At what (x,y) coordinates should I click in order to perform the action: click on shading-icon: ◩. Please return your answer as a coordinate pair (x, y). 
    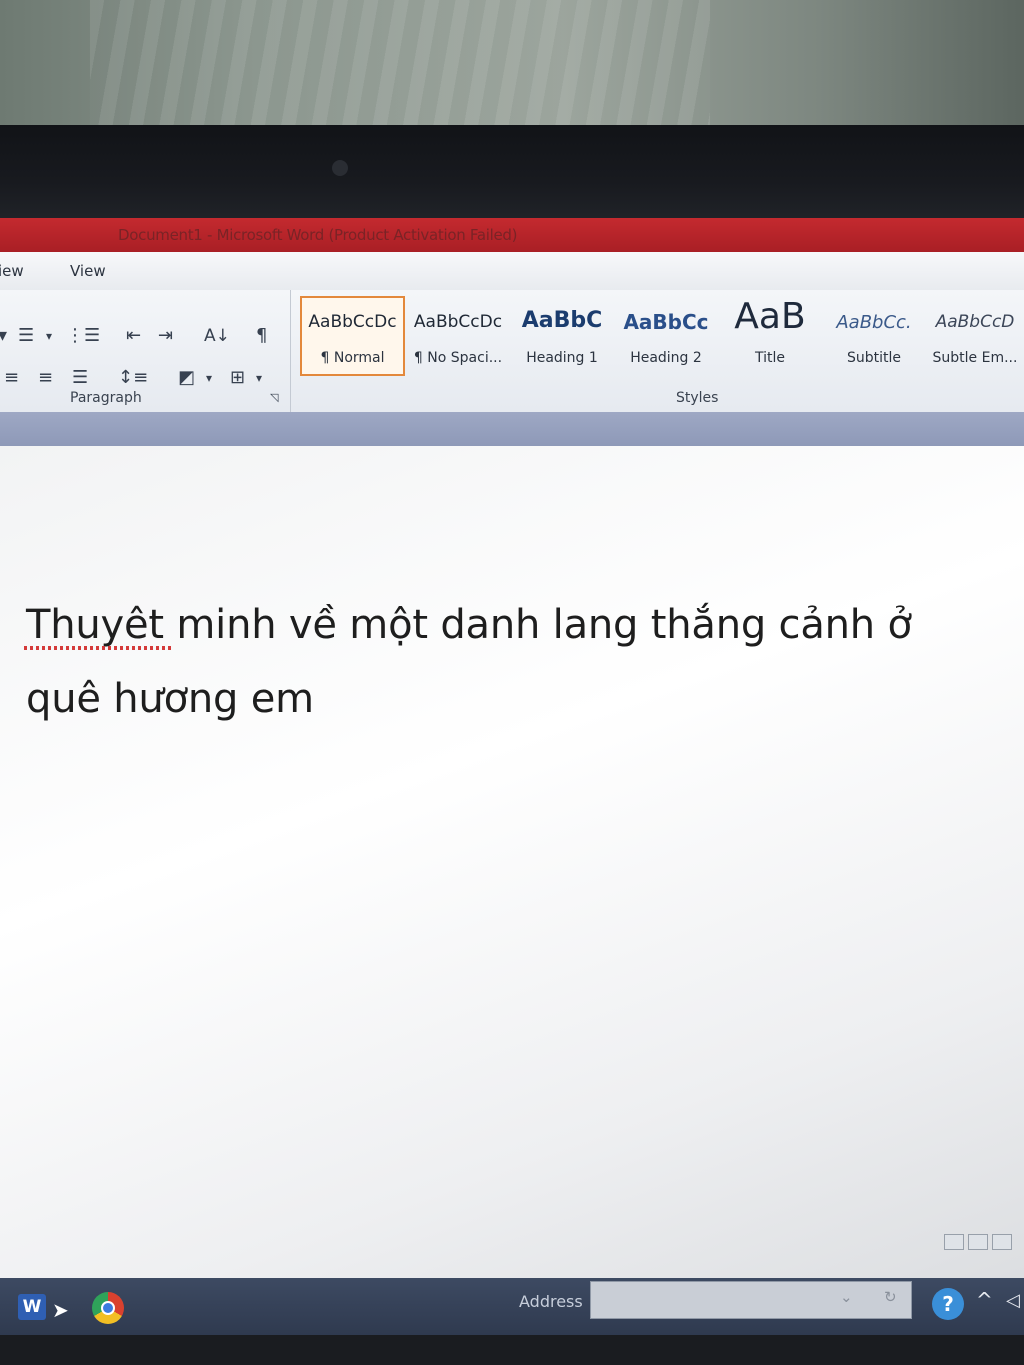
    Looking at the image, I should click on (186, 378).